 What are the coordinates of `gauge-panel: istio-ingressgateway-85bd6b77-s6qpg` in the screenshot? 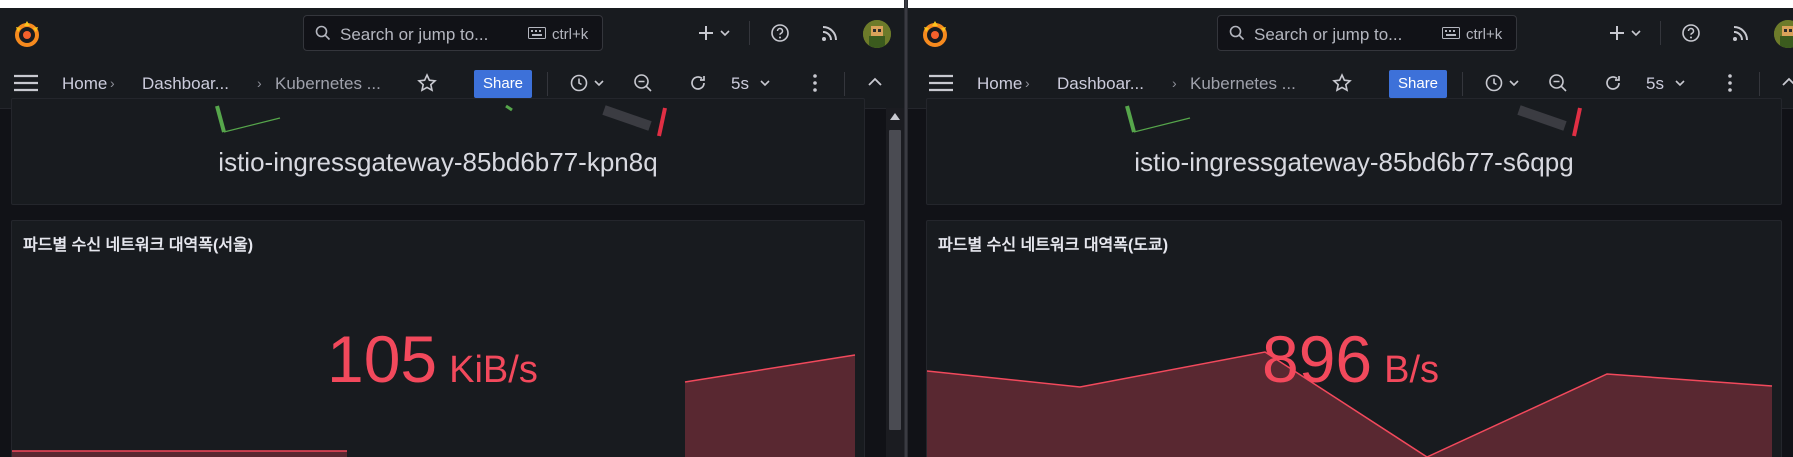 It's located at (1354, 151).